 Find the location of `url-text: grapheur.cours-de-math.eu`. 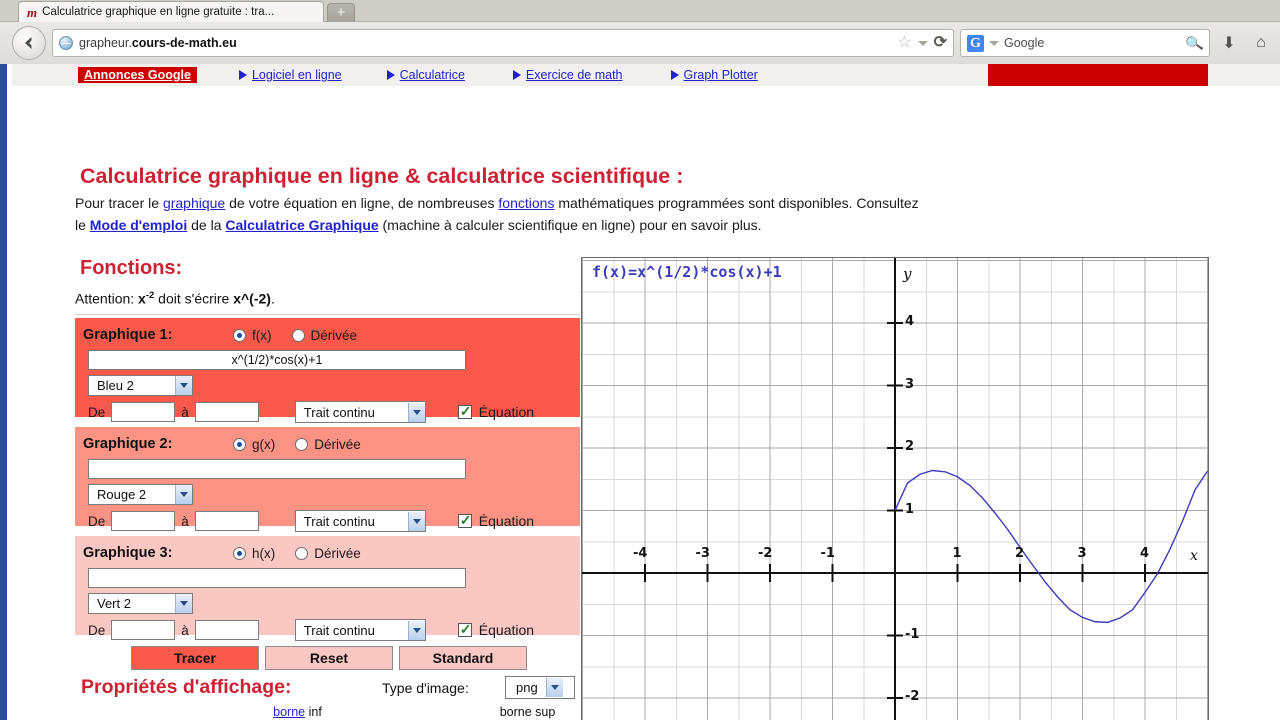

url-text: grapheur.cours-de-math.eu is located at coordinates (158, 43).